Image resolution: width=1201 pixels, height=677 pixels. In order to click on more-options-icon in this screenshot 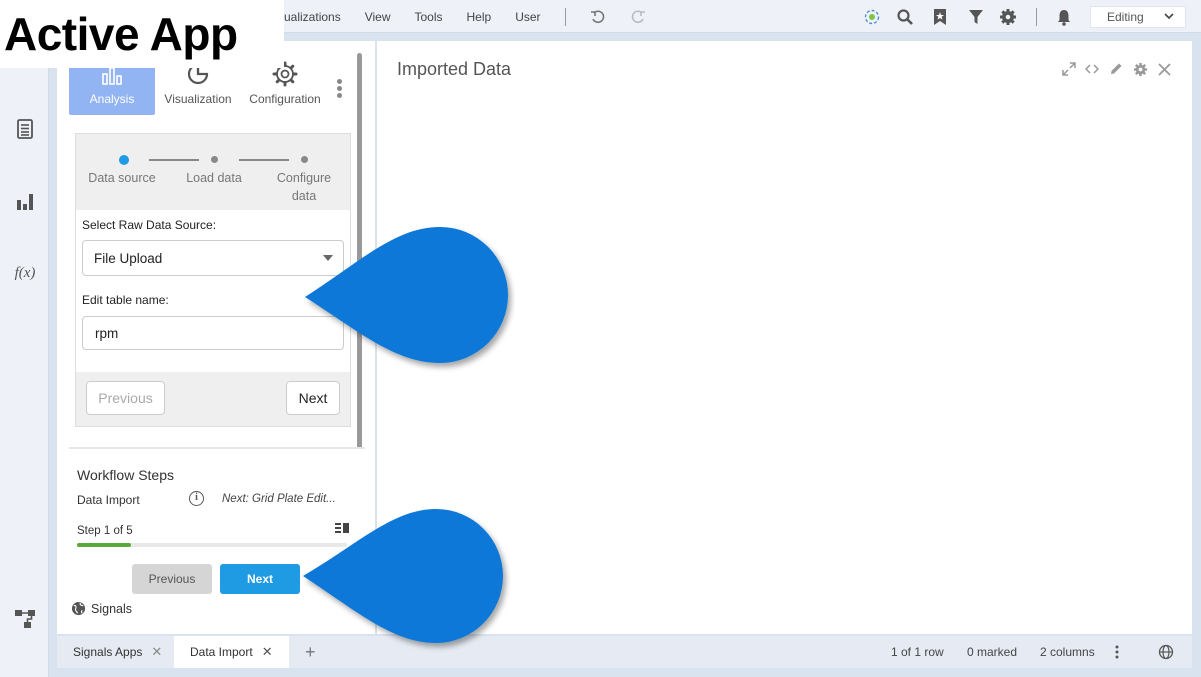, I will do `click(341, 88)`.